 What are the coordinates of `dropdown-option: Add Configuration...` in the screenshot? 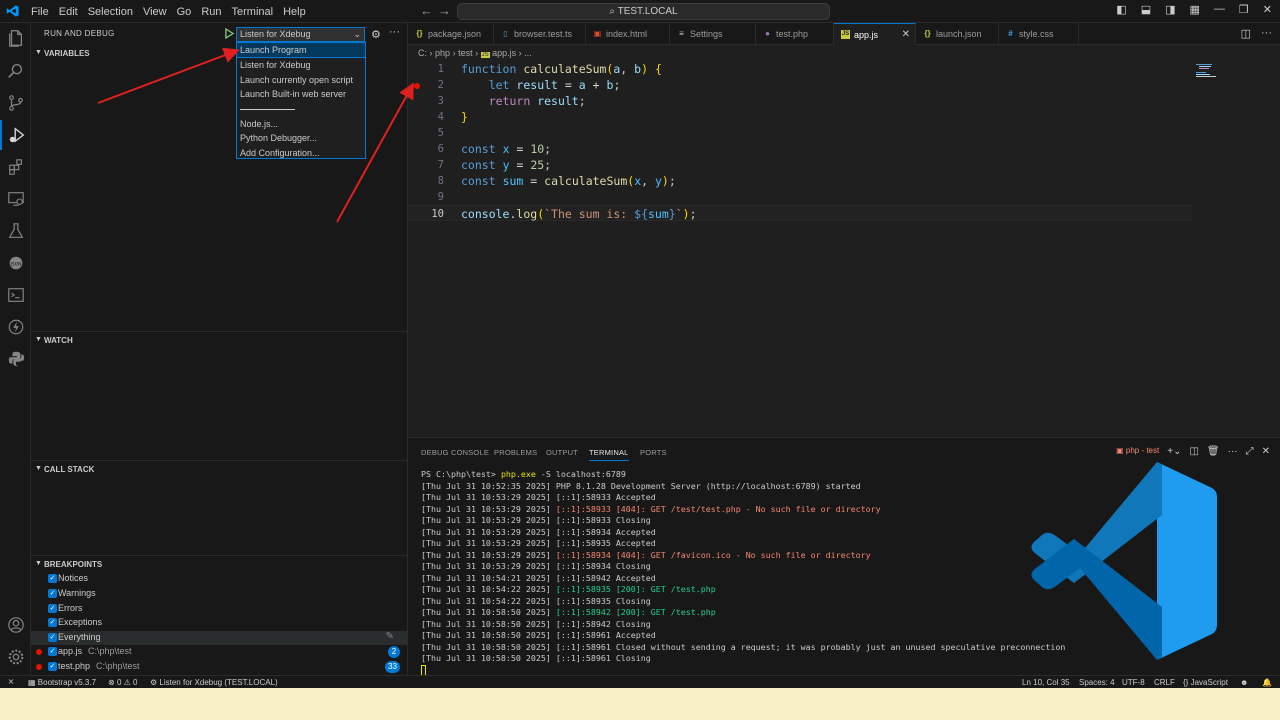 It's located at (301, 153).